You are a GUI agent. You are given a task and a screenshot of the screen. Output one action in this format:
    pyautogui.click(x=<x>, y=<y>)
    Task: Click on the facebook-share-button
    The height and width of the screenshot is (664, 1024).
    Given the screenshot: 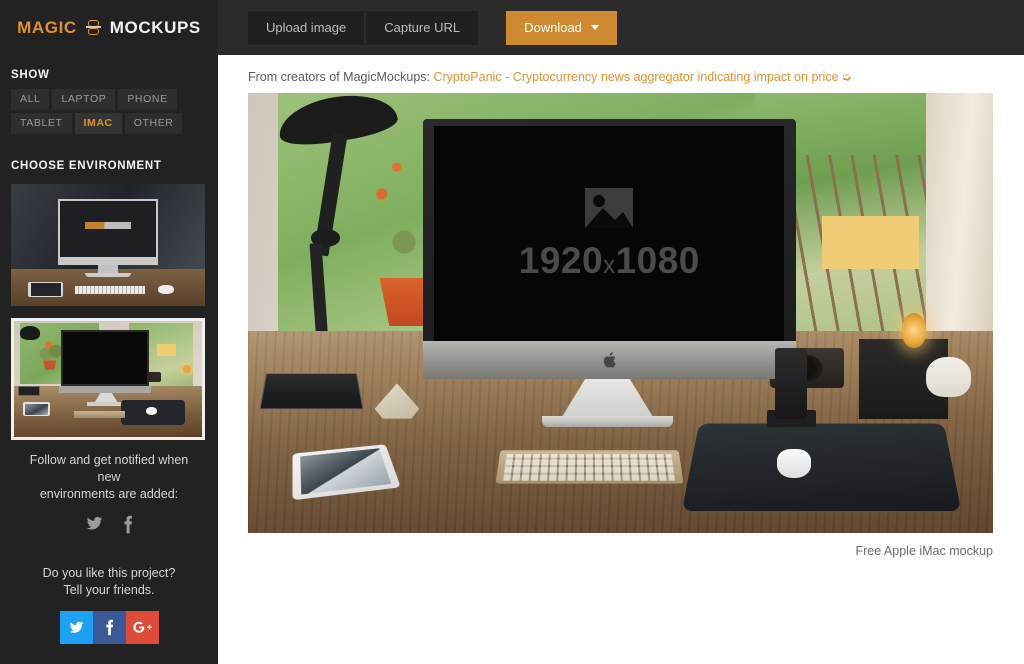 What is the action you would take?
    pyautogui.click(x=109, y=627)
    